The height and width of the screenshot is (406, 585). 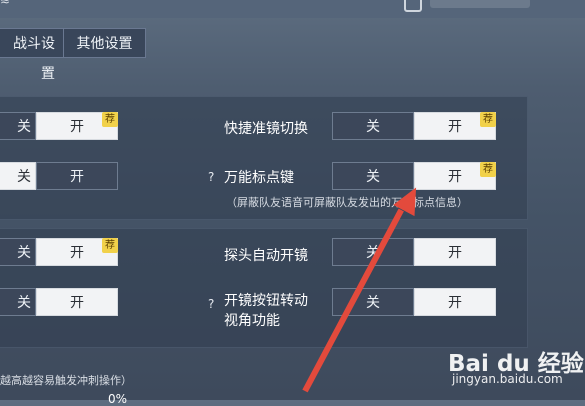 I want to click on settings-tabs: 战斗设置 其他设置, so click(x=73, y=55).